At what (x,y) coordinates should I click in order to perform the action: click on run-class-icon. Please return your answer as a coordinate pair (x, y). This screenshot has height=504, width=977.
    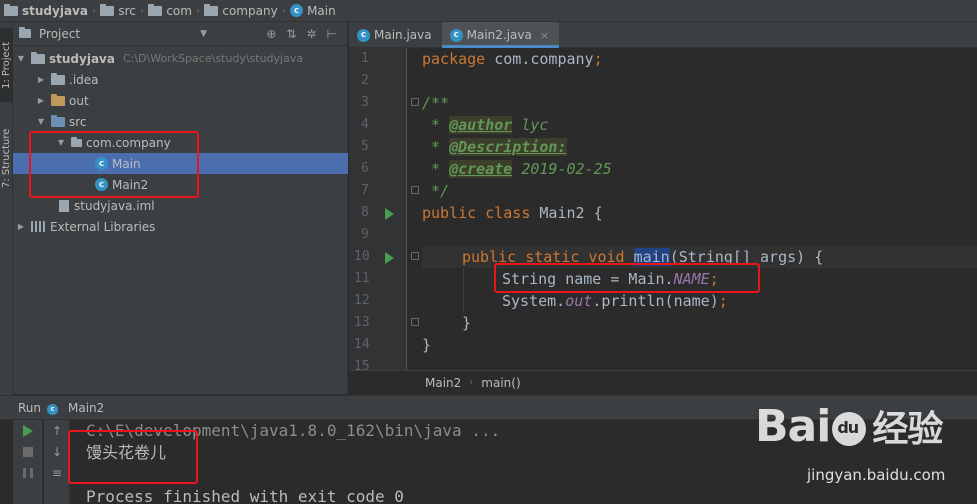
    Looking at the image, I should click on (389, 214).